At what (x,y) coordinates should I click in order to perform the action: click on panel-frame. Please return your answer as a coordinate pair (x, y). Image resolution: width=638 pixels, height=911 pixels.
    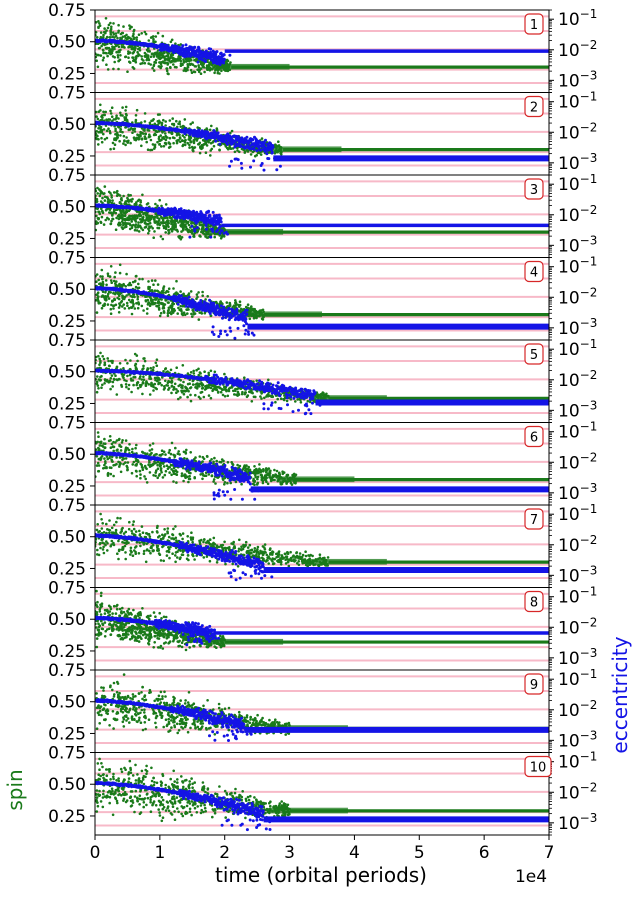
    Looking at the image, I should click on (322, 134).